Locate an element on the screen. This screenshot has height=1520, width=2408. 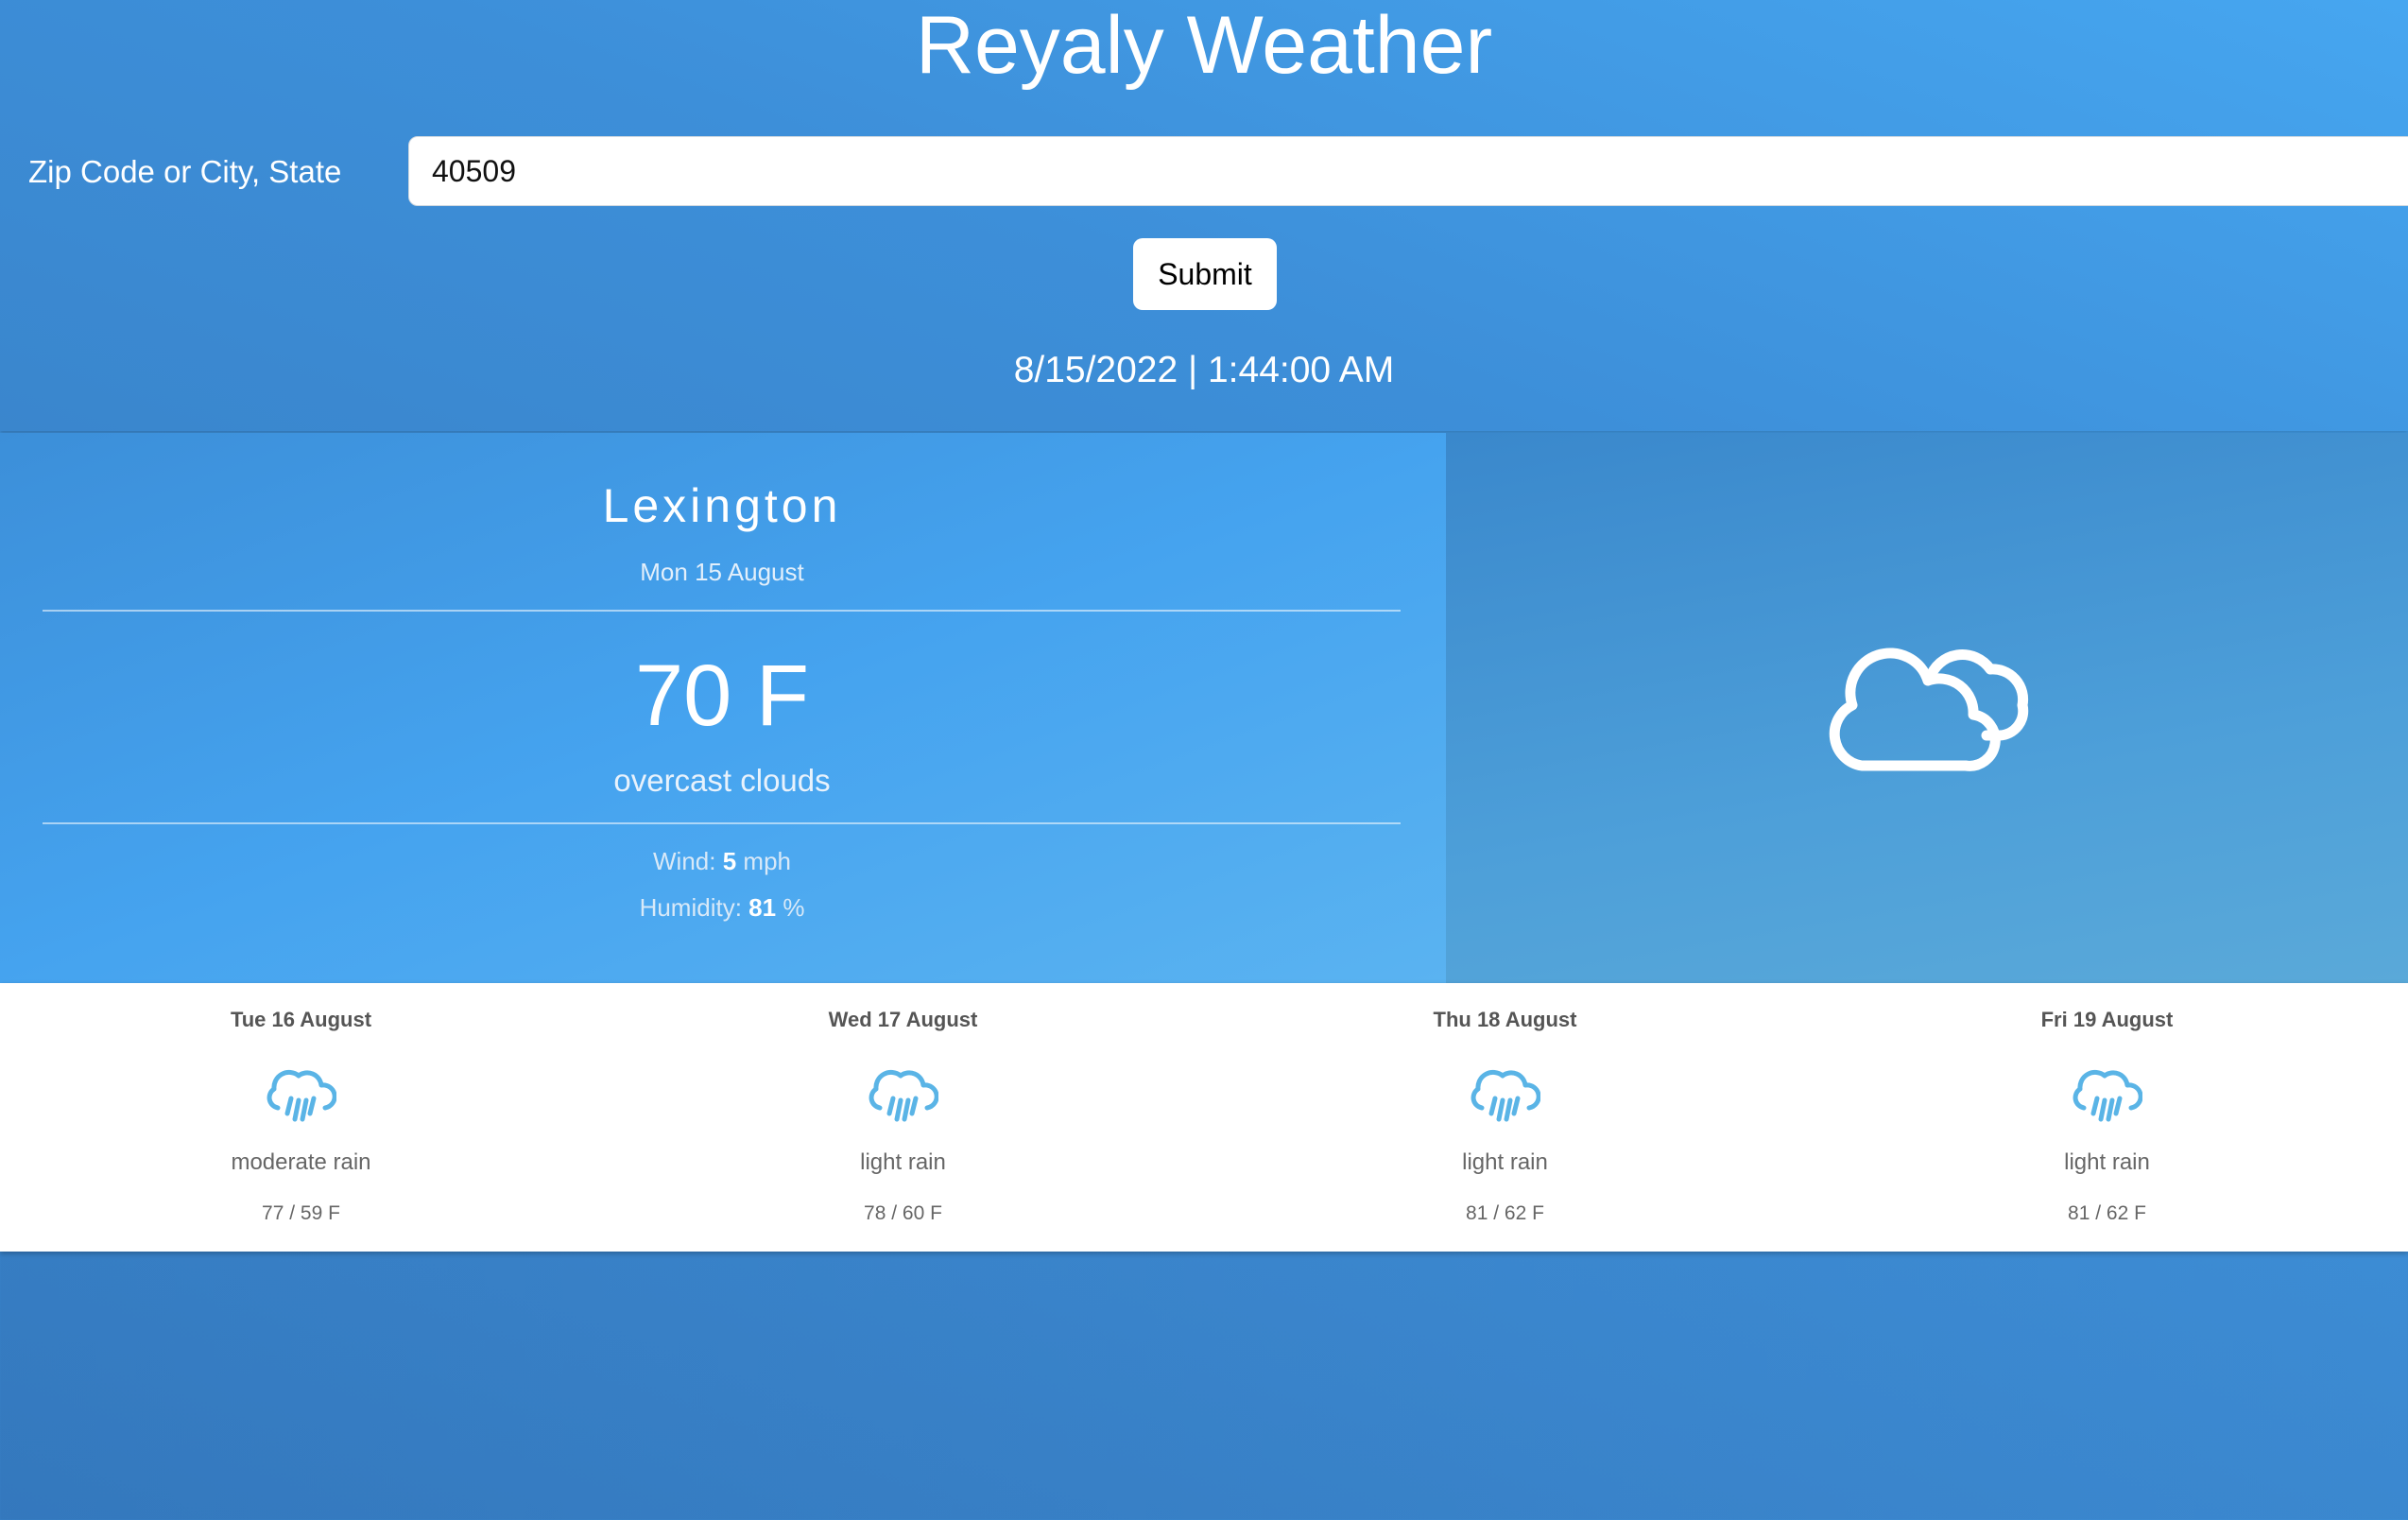
forecast-day-title: Tue 16 August is located at coordinates (301, 1019).